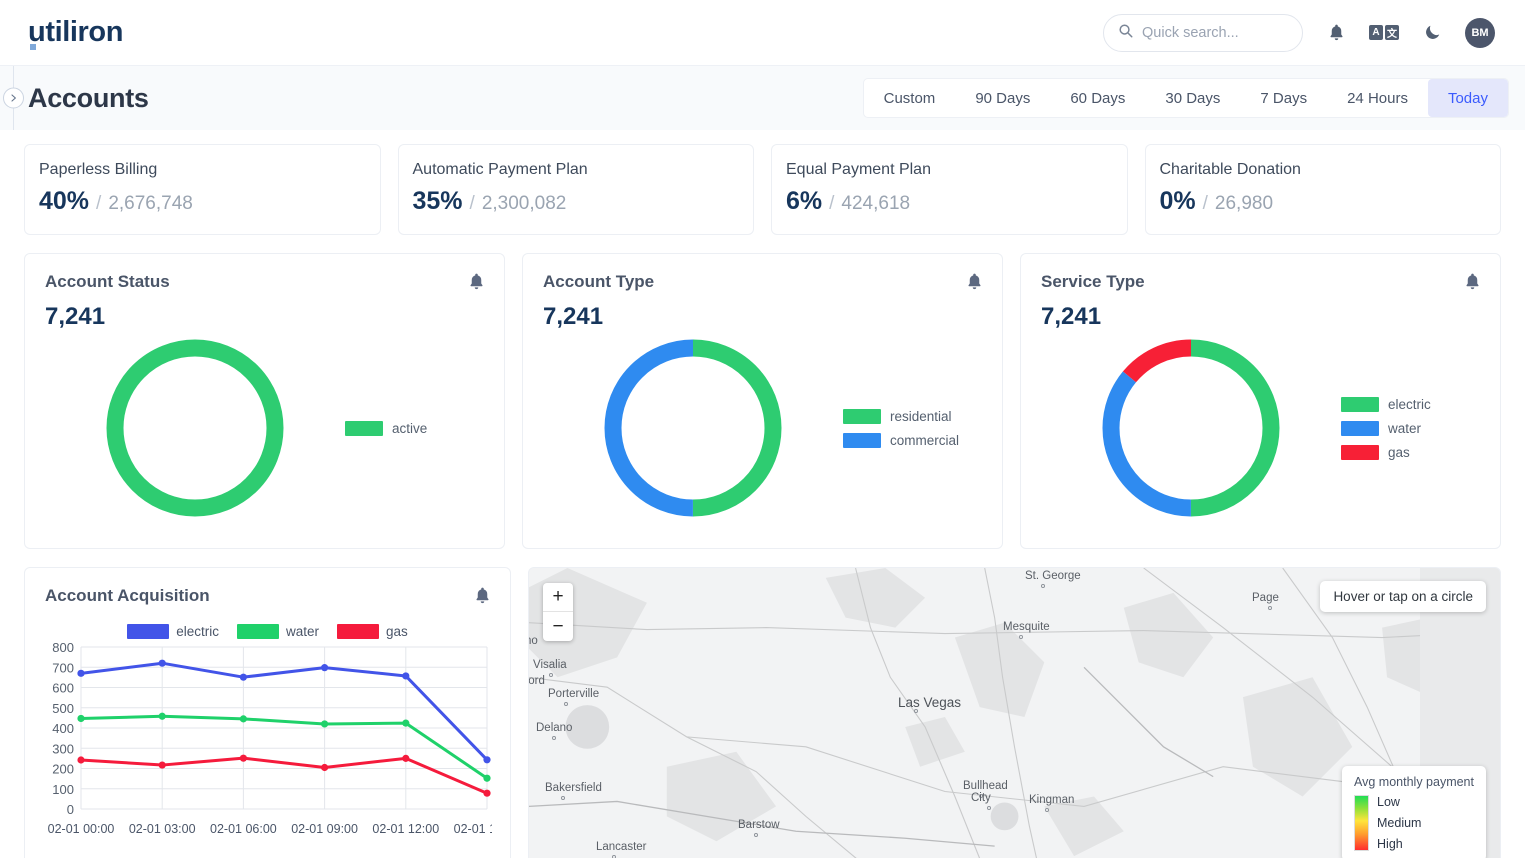 Image resolution: width=1525 pixels, height=858 pixels. I want to click on header-actions: A 文 BM, so click(1299, 32).